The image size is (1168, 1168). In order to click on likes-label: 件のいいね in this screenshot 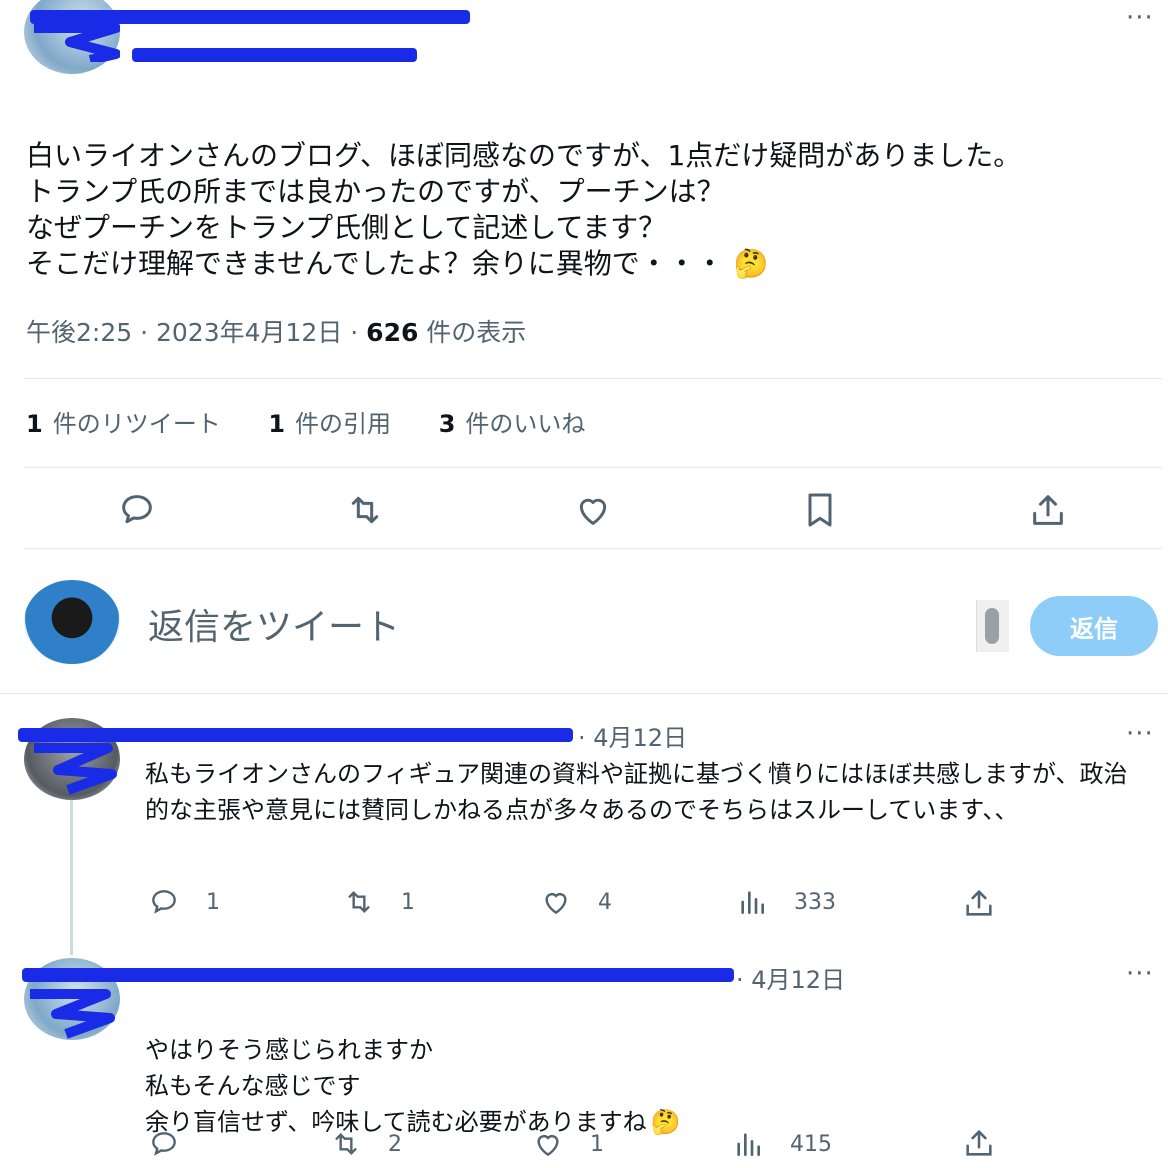, I will do `click(525, 424)`.